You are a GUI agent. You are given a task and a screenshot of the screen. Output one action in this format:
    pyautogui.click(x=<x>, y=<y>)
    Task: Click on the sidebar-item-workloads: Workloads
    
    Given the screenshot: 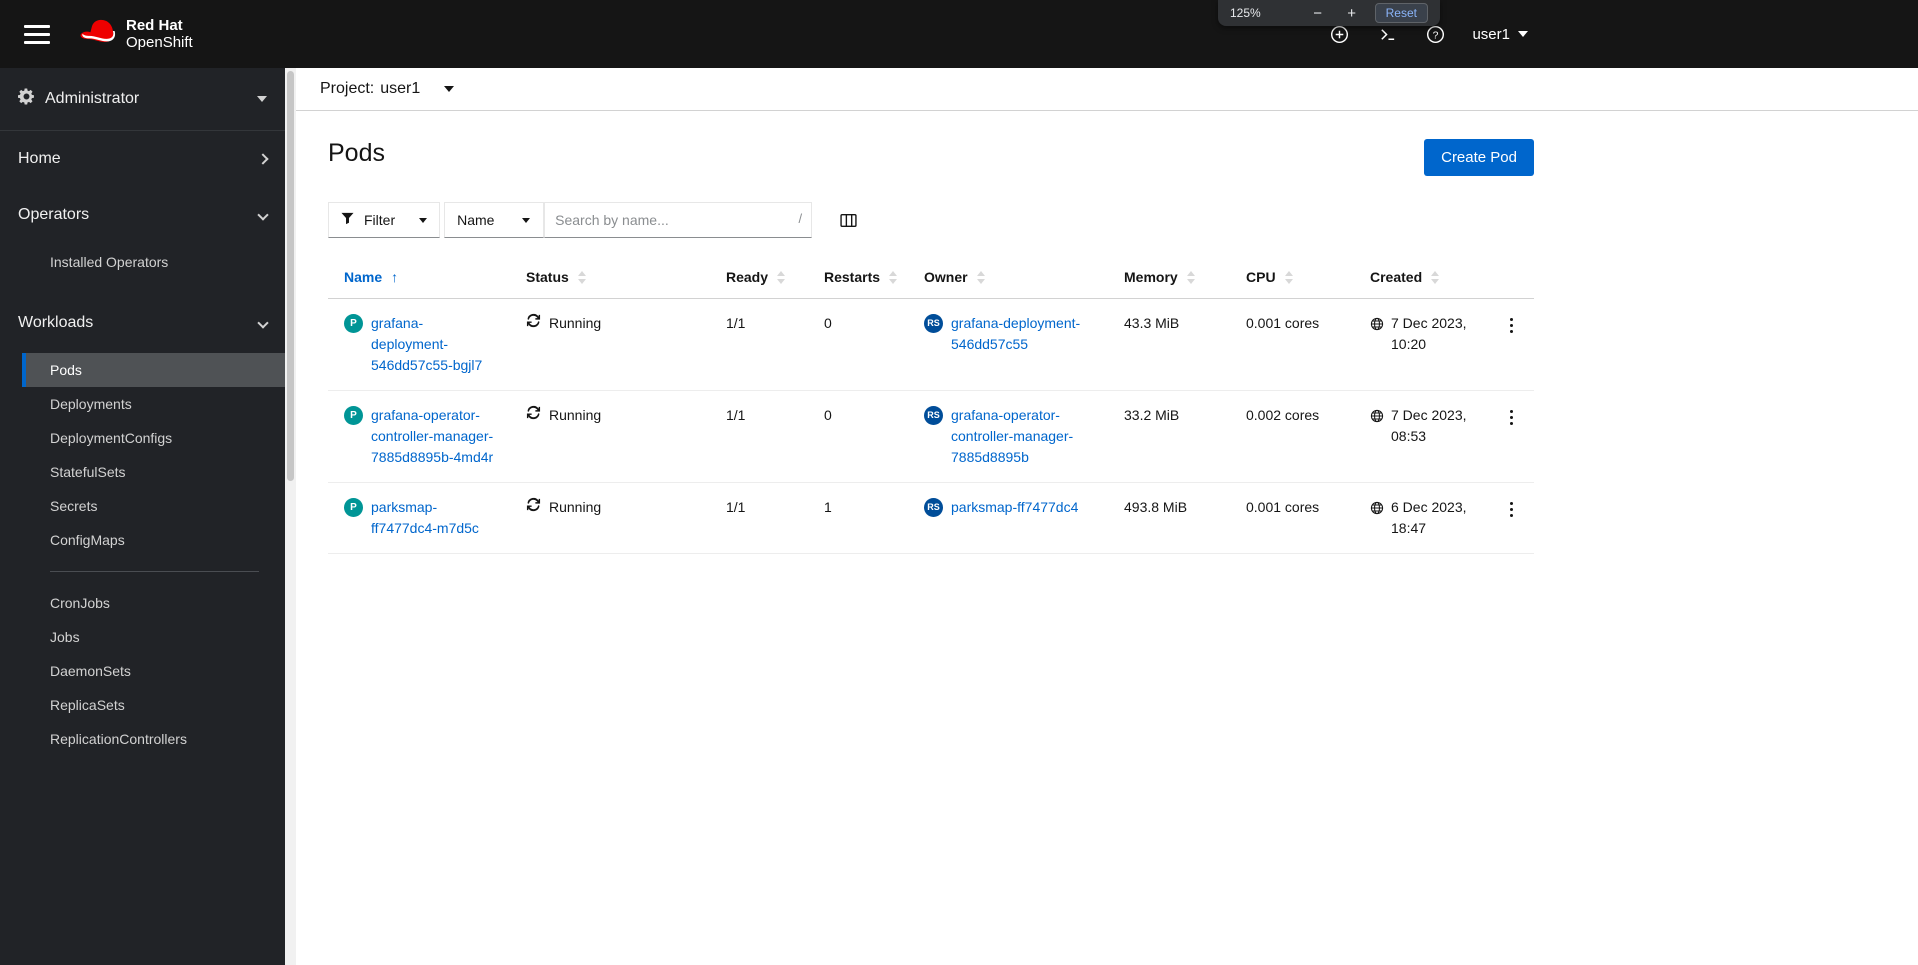 What is the action you would take?
    pyautogui.click(x=142, y=323)
    